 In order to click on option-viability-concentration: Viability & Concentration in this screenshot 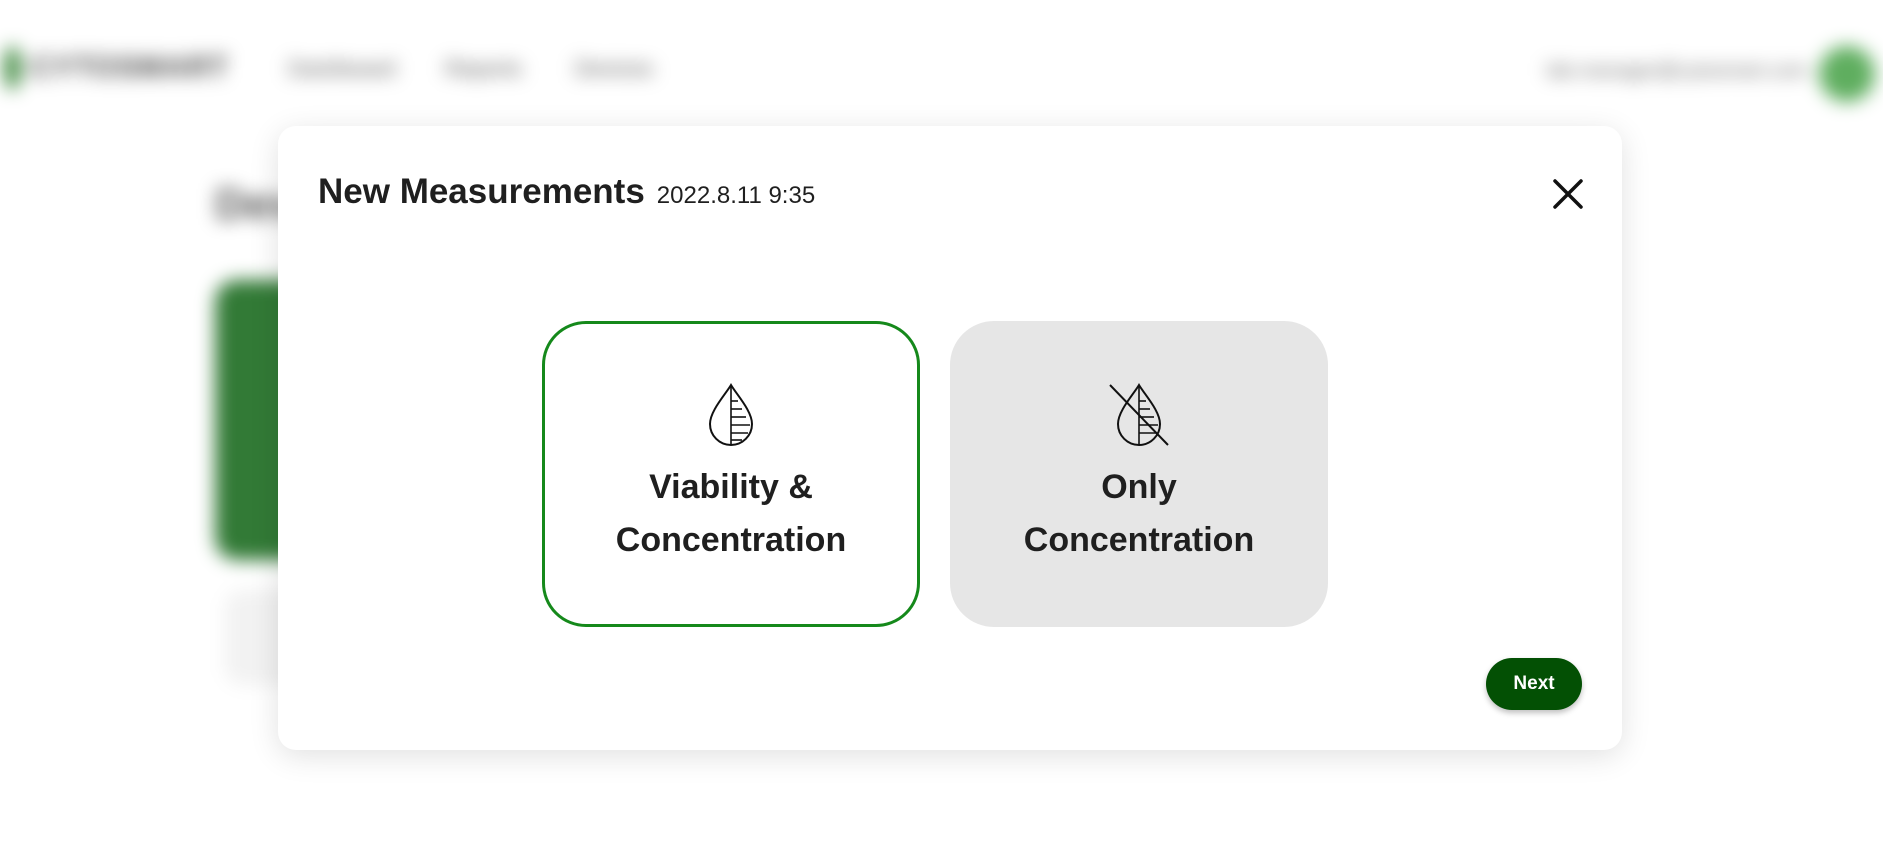, I will do `click(731, 474)`.